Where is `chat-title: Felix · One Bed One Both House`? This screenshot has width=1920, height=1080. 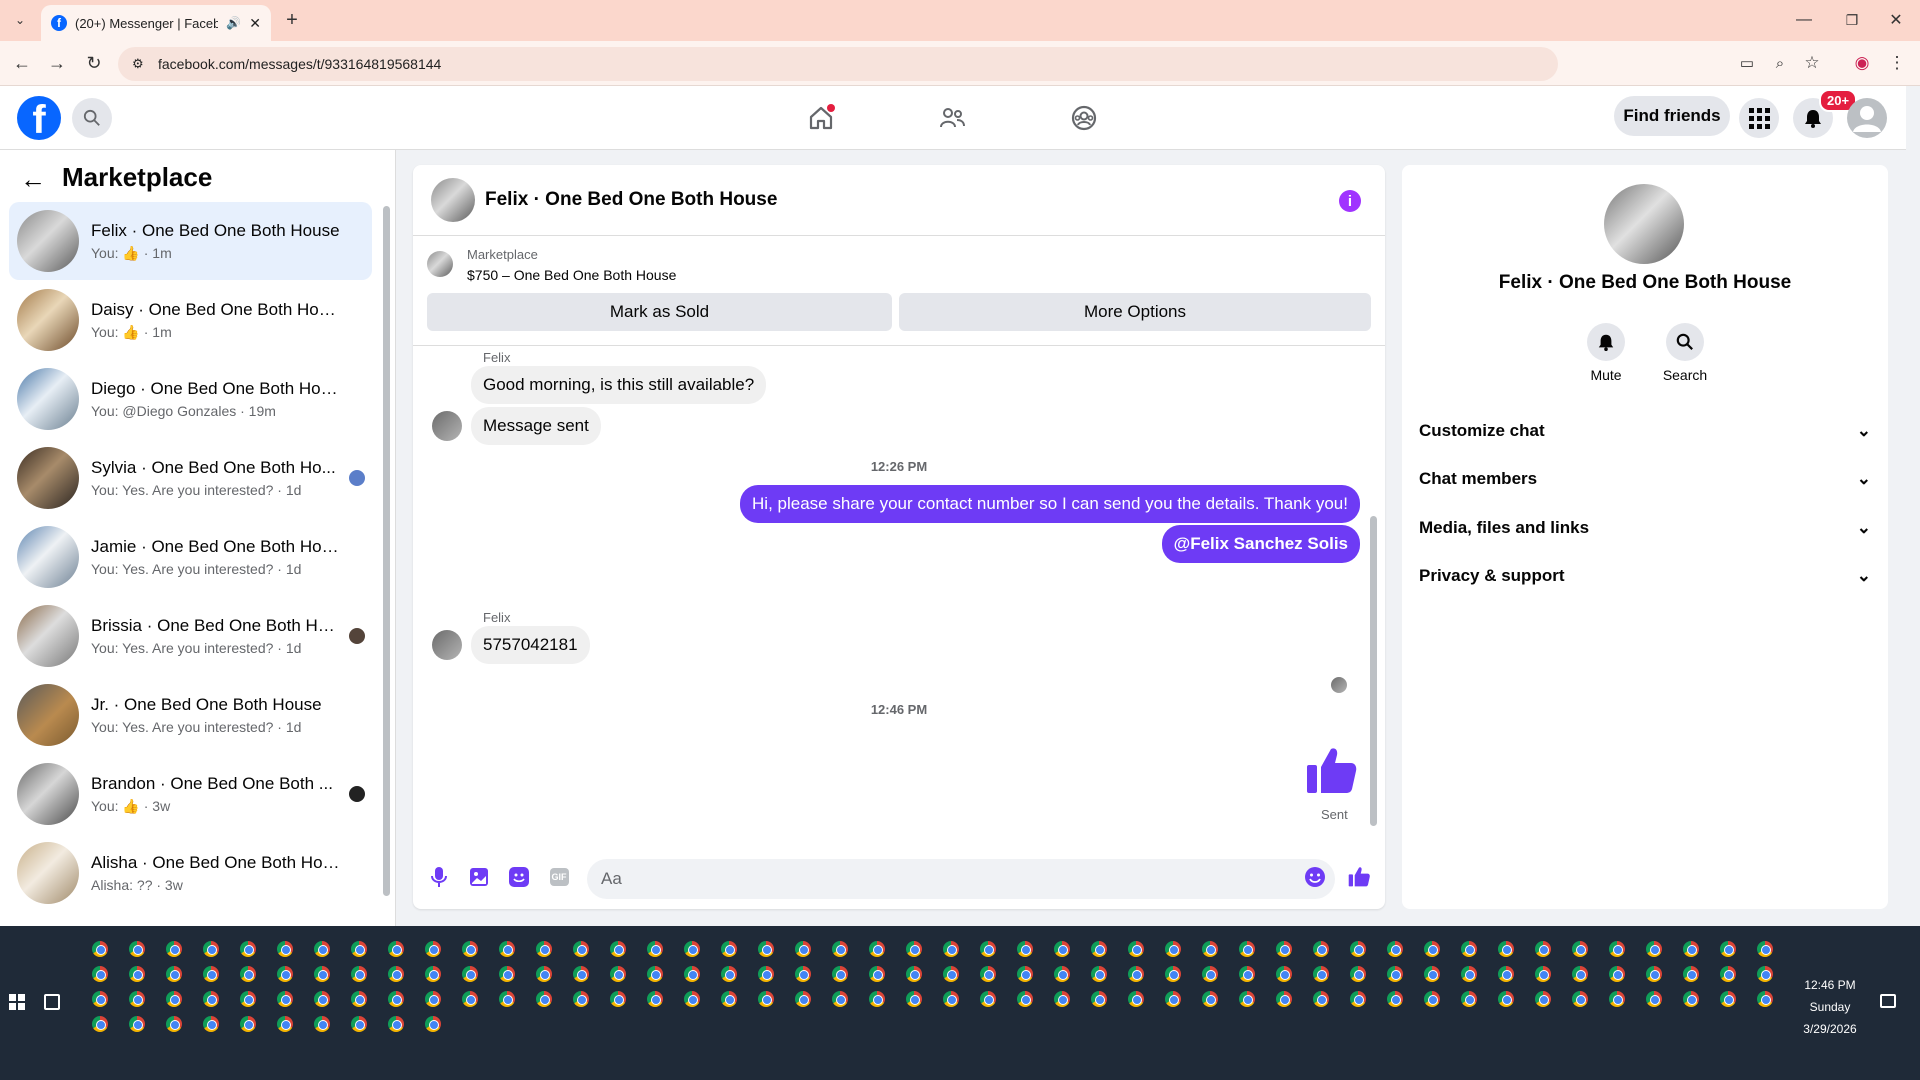
chat-title: Felix · One Bed One Both House is located at coordinates (631, 200).